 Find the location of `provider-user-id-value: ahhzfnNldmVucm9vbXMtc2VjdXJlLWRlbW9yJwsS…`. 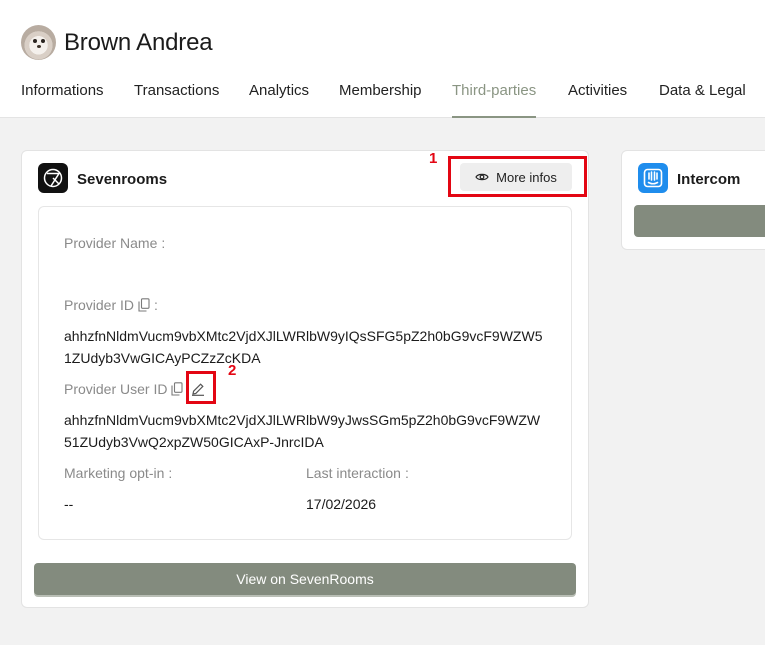

provider-user-id-value: ahhzfnNldmVucm9vbXMtc2VjdXJlLWRlbW9yJwsS… is located at coordinates (302, 431).